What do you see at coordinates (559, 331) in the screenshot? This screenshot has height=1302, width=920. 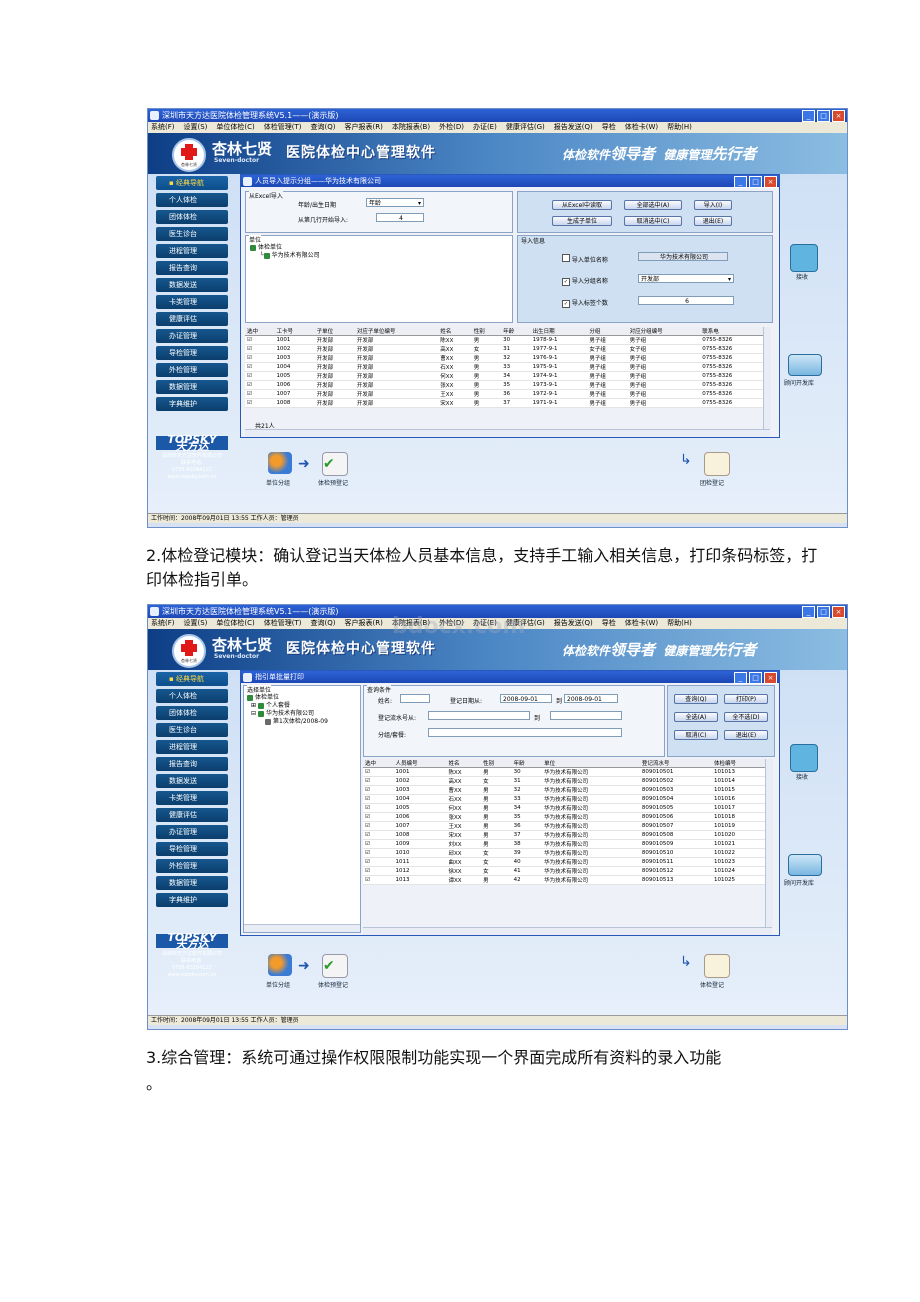 I see `col-header: 出生日期` at bounding box center [559, 331].